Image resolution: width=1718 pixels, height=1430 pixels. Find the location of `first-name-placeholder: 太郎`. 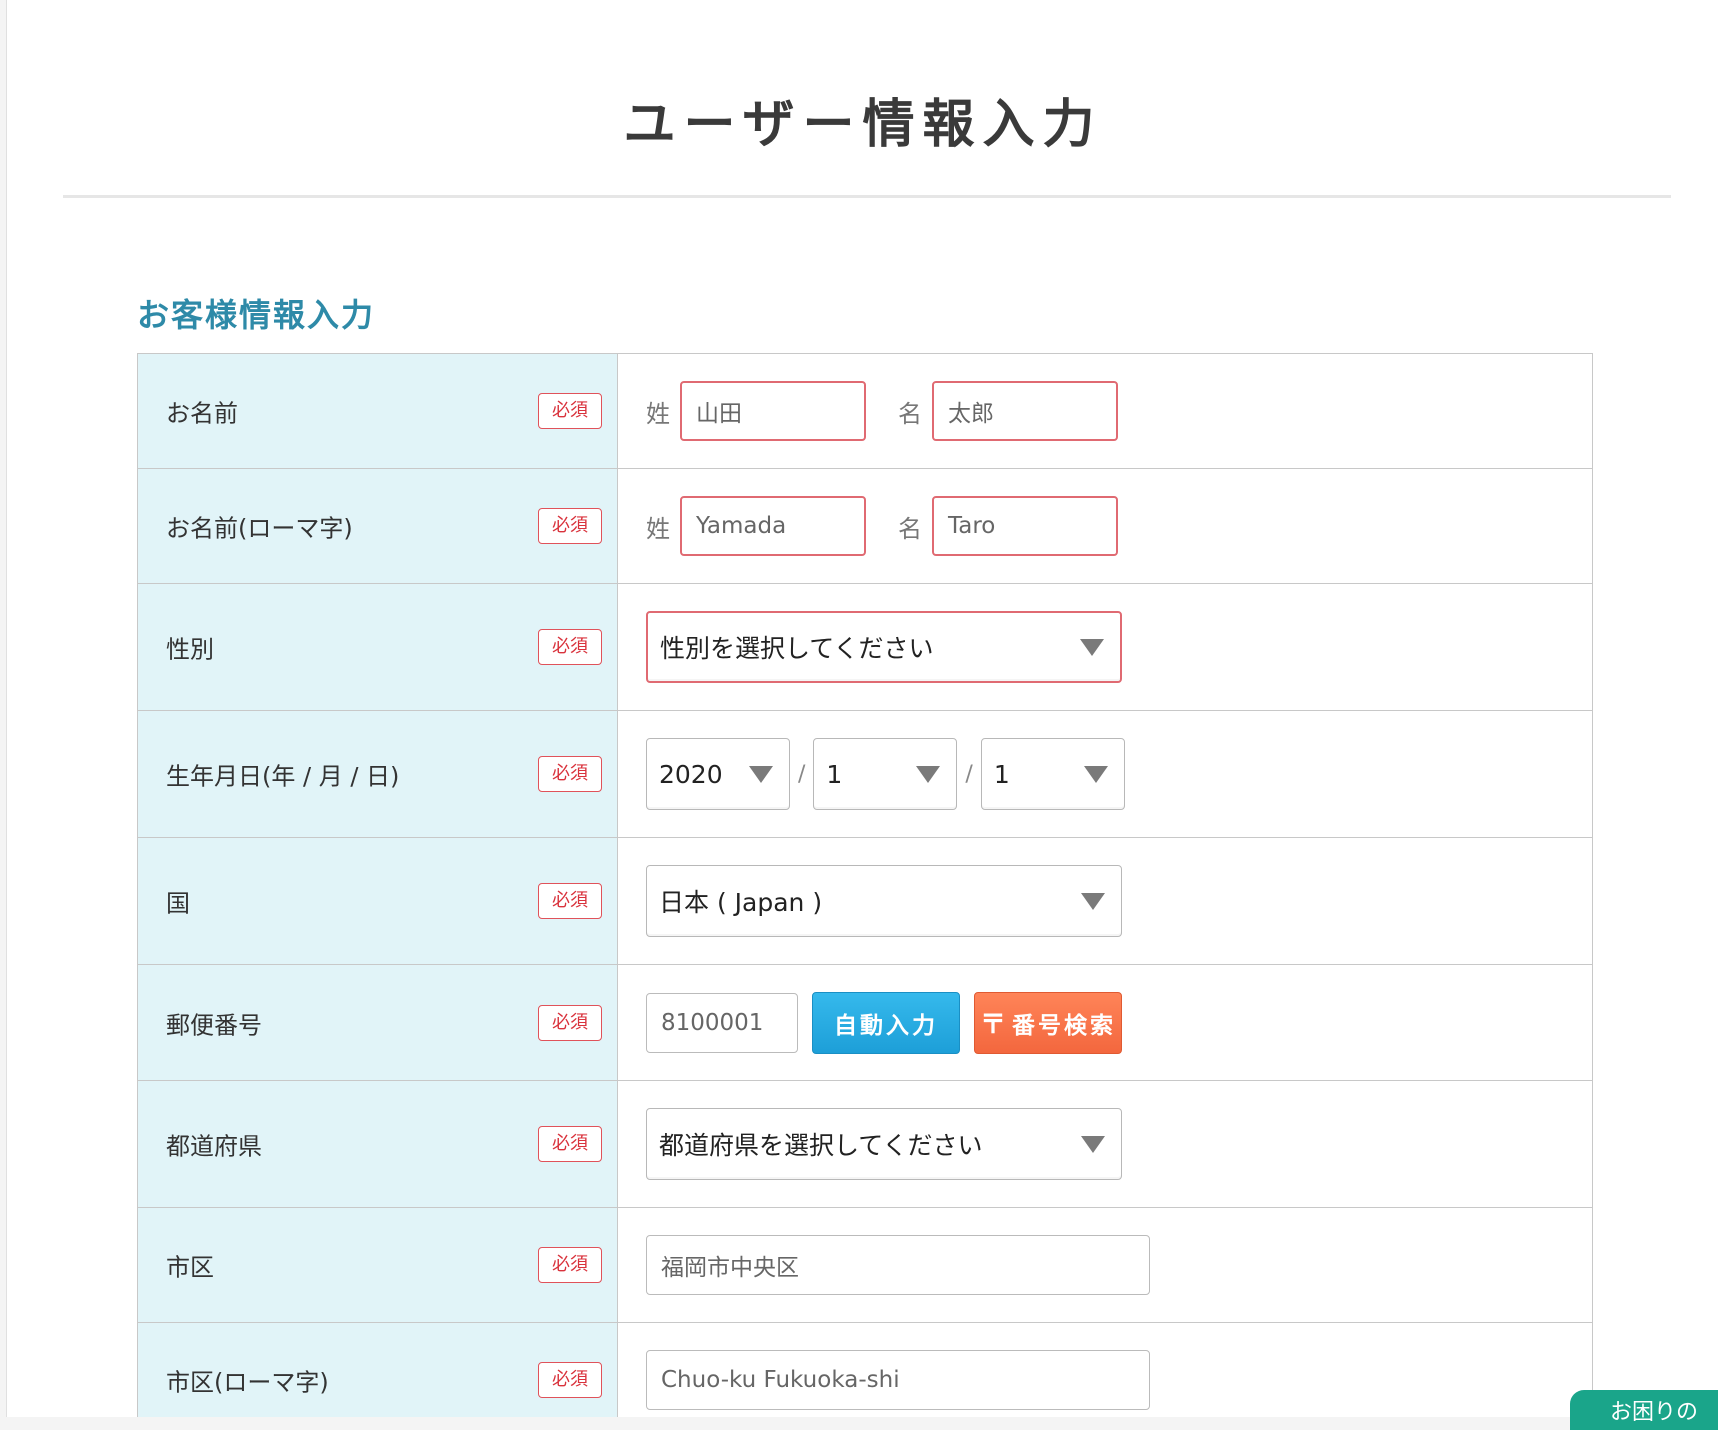

first-name-placeholder: 太郎 is located at coordinates (971, 414).